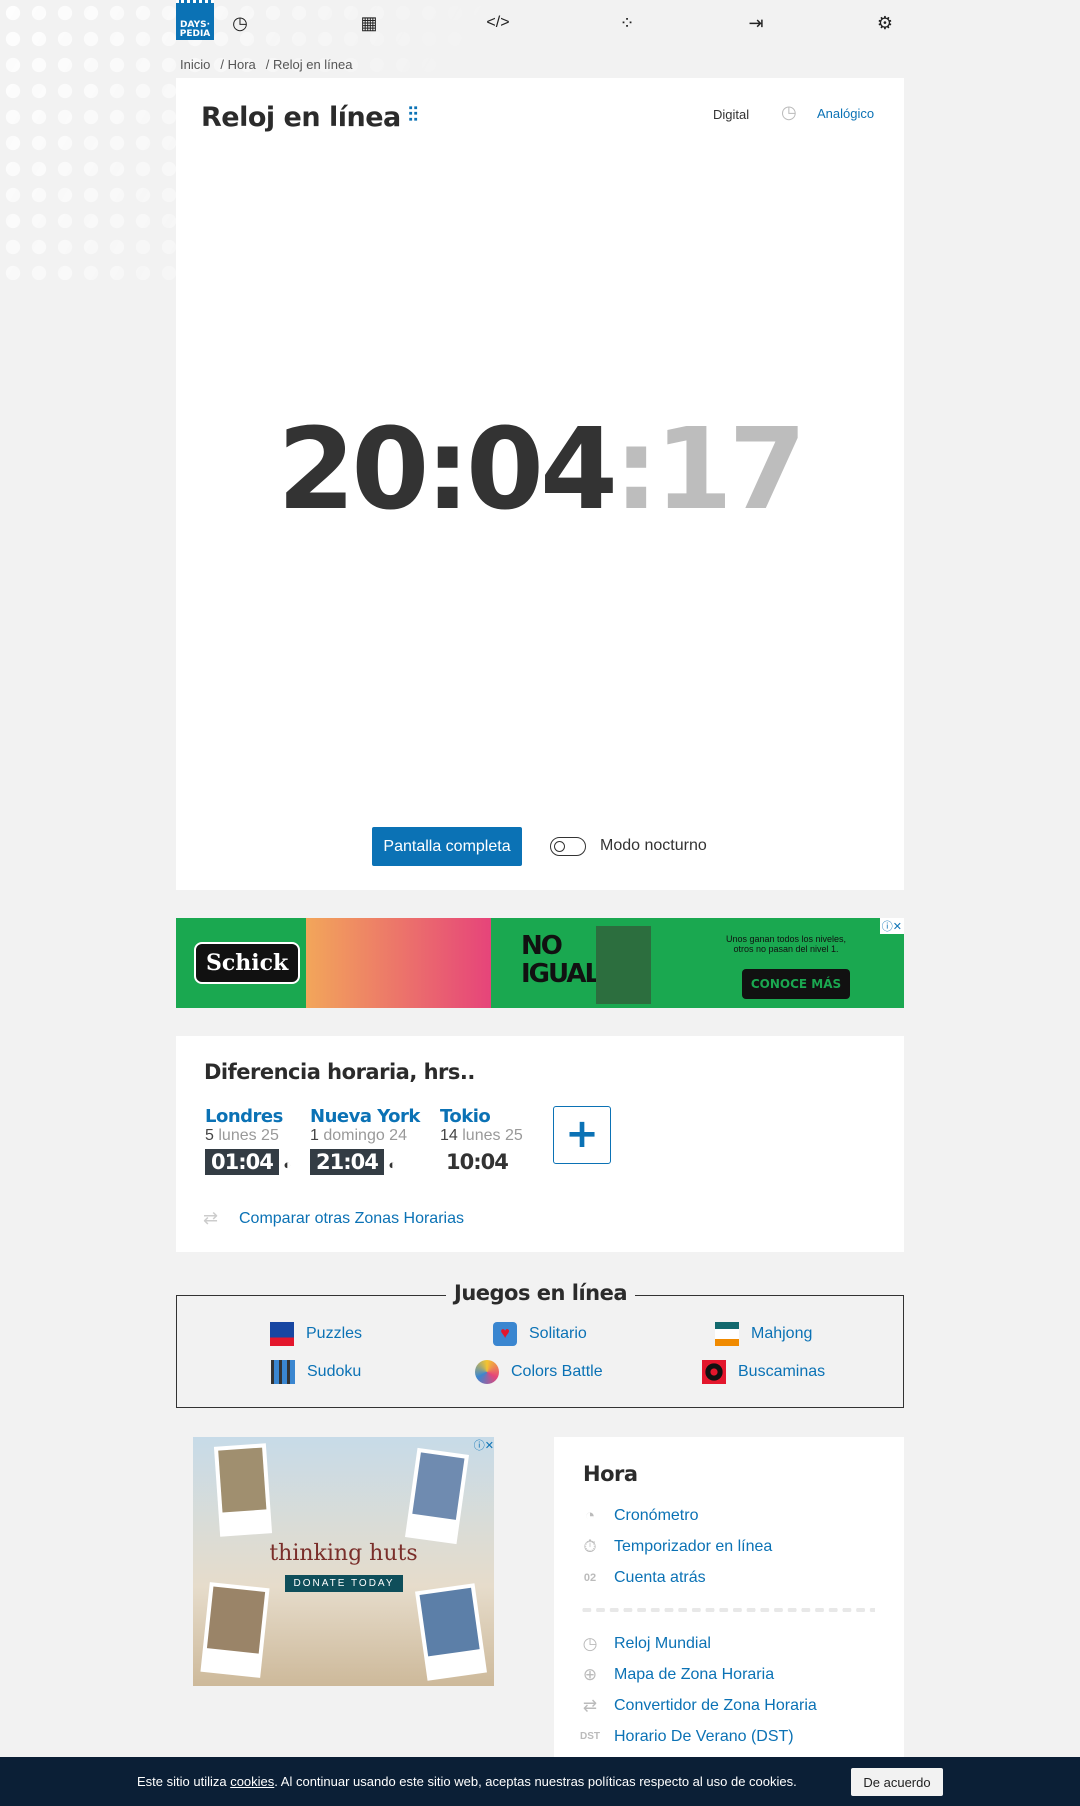 This screenshot has height=1806, width=1080. What do you see at coordinates (413, 115) in the screenshot?
I see `settings-sliders-icon: ⫶⫶` at bounding box center [413, 115].